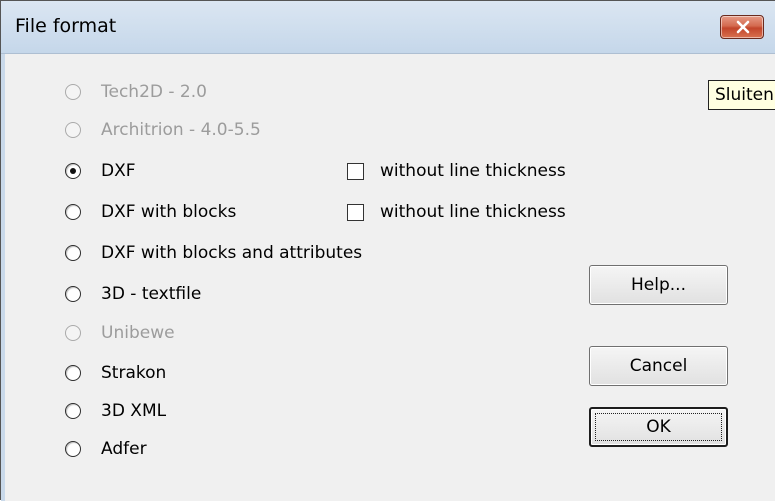  I want to click on close-button, so click(742, 27).